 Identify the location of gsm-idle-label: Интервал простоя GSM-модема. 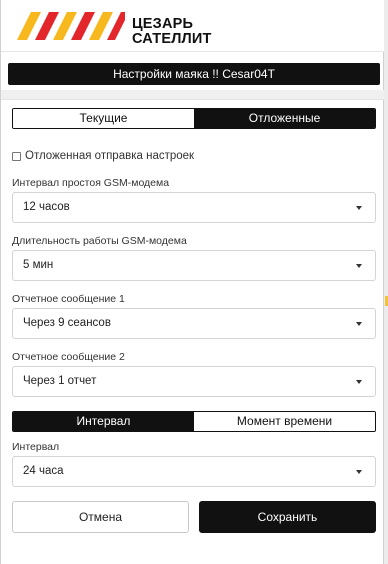
(91, 183).